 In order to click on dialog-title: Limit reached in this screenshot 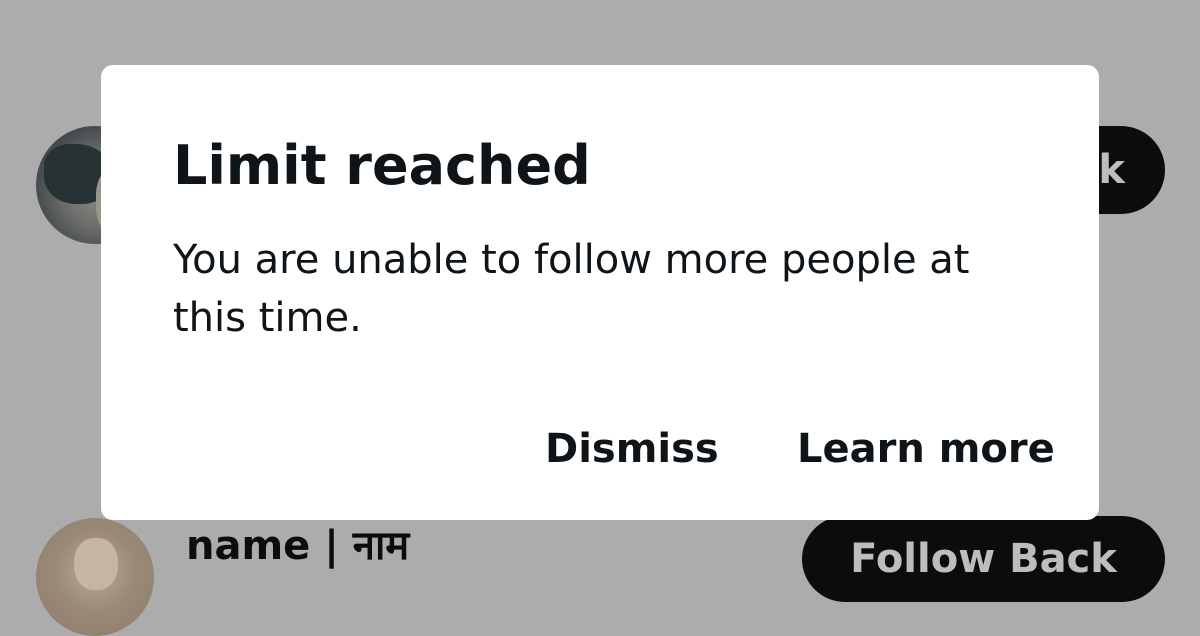, I will do `click(382, 165)`.